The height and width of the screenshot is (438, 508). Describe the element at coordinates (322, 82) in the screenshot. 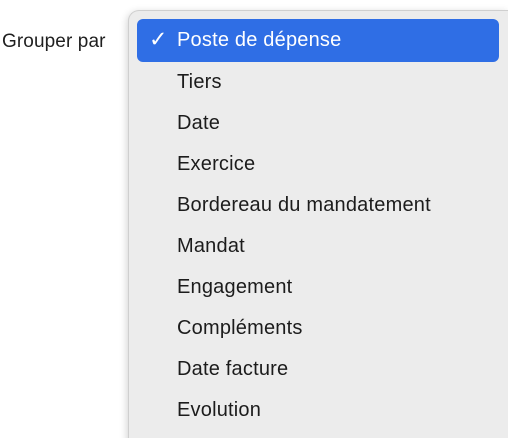

I see `menu-item-tiers: Tiers` at that location.